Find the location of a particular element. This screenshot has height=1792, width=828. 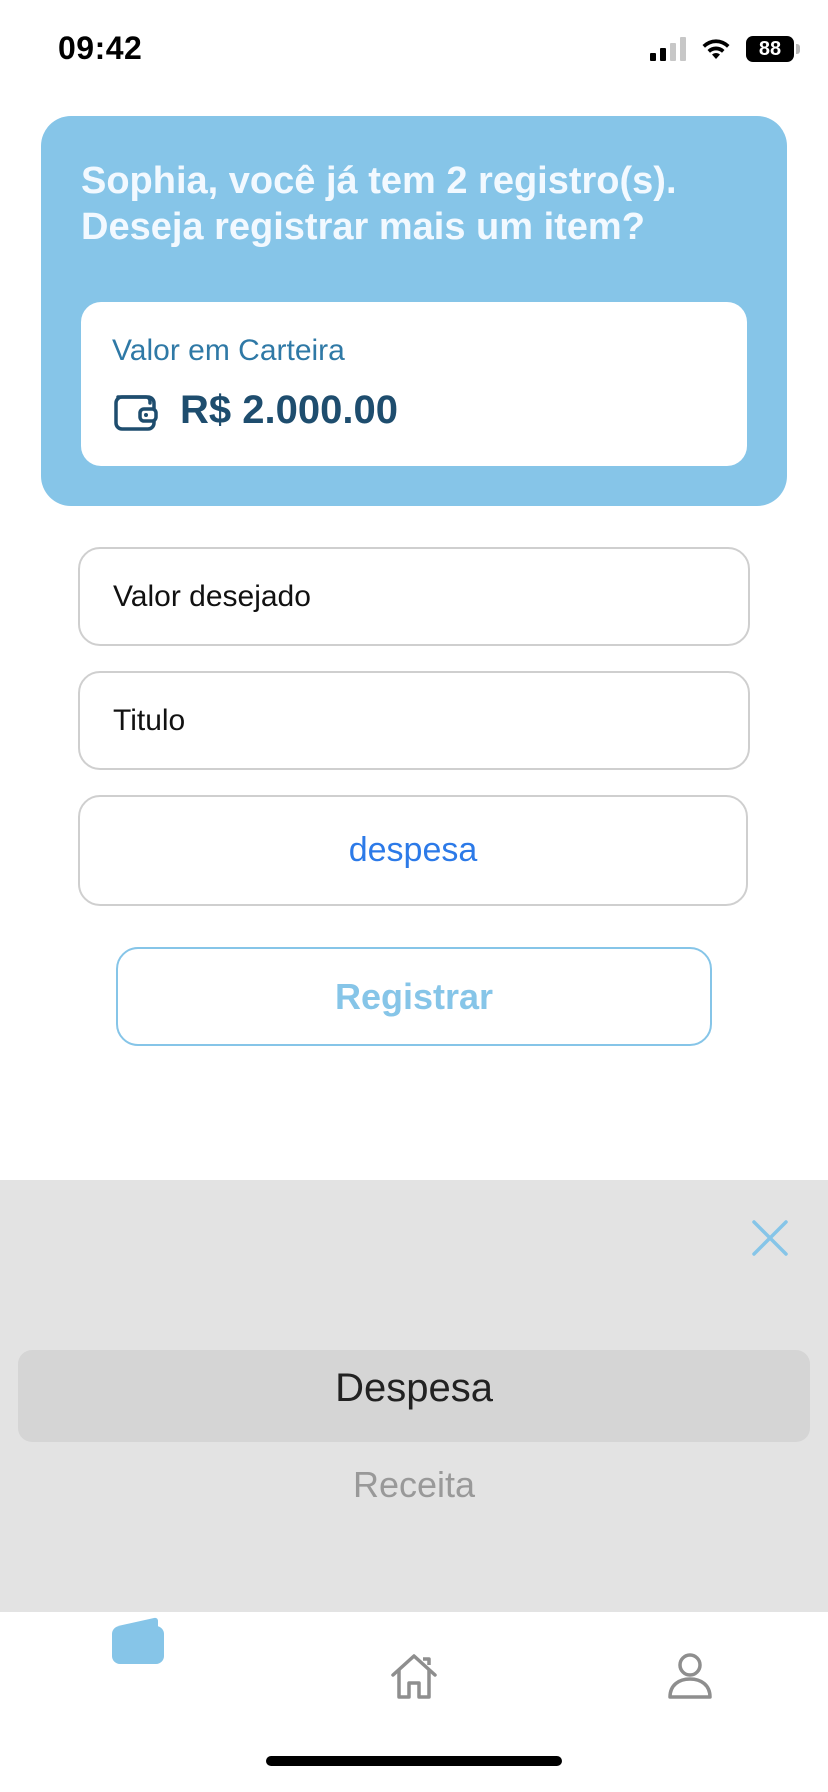

home-indicator is located at coordinates (414, 1761).